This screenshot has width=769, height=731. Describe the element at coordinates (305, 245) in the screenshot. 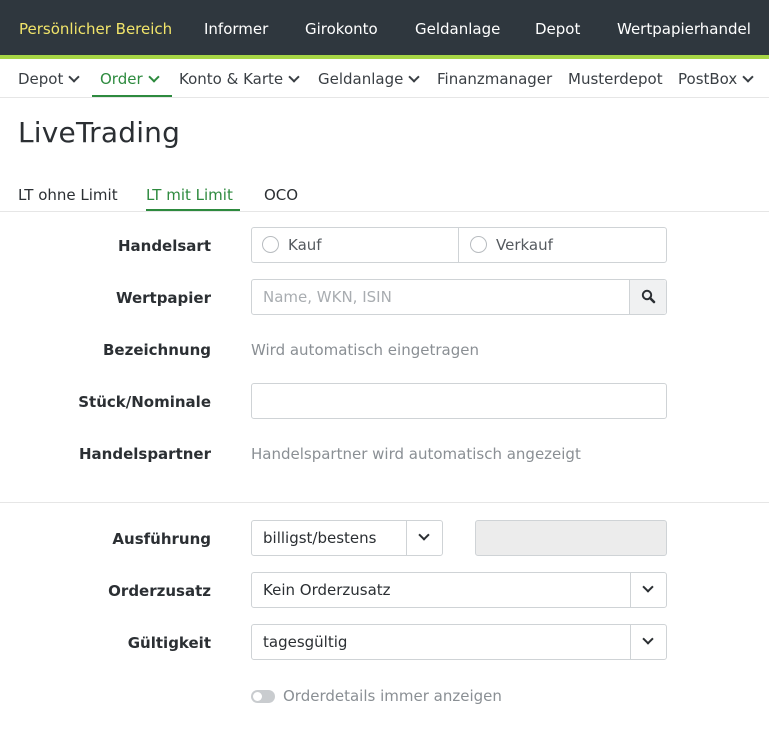

I see `radio-kauf-label: Kauf` at that location.